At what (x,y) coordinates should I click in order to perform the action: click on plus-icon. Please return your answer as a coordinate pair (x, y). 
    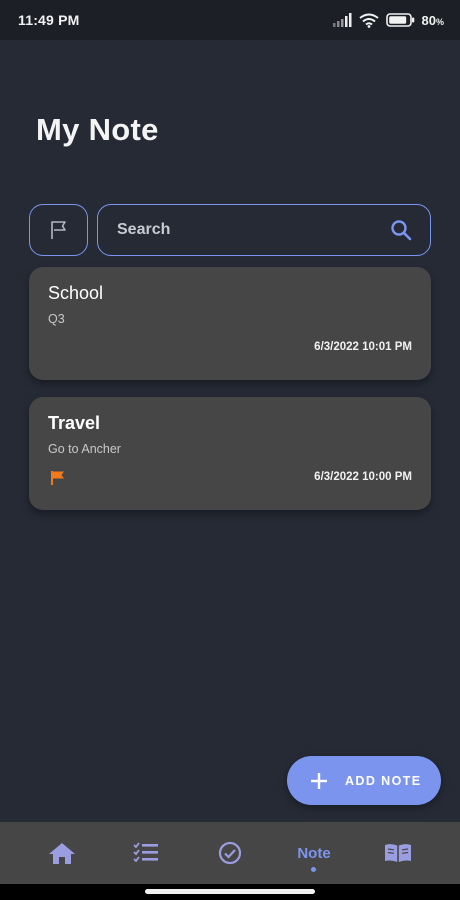
    Looking at the image, I should click on (319, 780).